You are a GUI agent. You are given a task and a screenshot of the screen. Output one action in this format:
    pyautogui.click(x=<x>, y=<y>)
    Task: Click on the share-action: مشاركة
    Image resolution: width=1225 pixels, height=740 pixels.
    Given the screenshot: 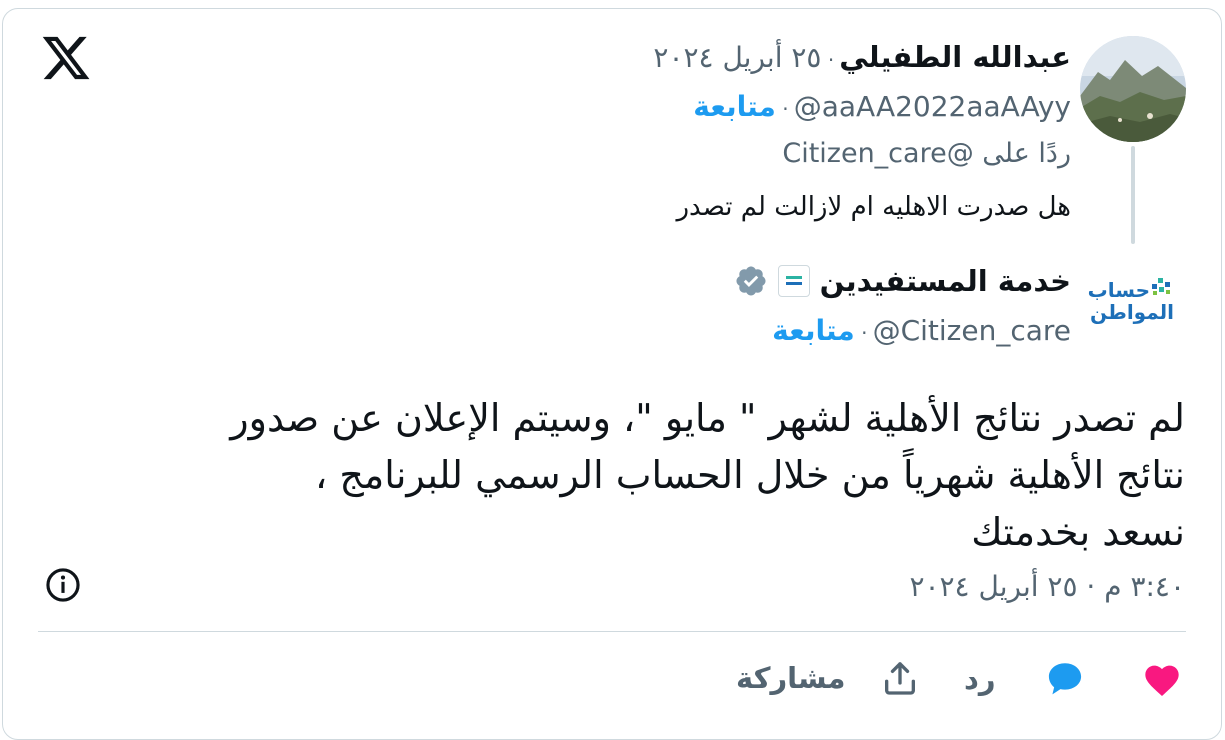 What is the action you would take?
    pyautogui.click(x=828, y=678)
    